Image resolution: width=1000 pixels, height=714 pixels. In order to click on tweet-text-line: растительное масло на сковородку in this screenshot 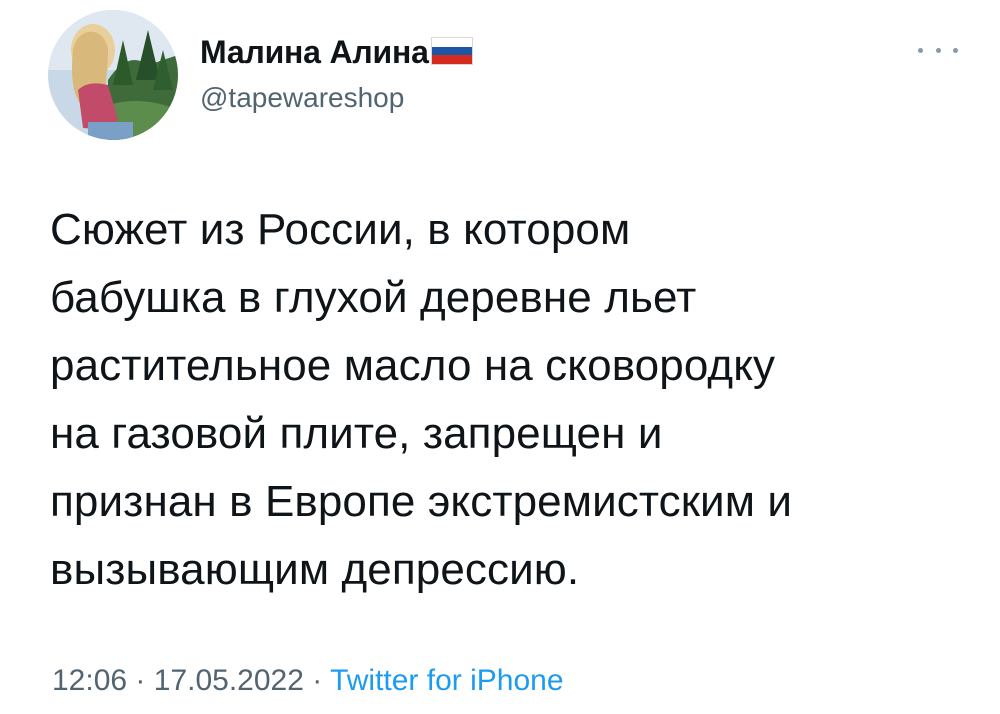, I will do `click(413, 365)`.